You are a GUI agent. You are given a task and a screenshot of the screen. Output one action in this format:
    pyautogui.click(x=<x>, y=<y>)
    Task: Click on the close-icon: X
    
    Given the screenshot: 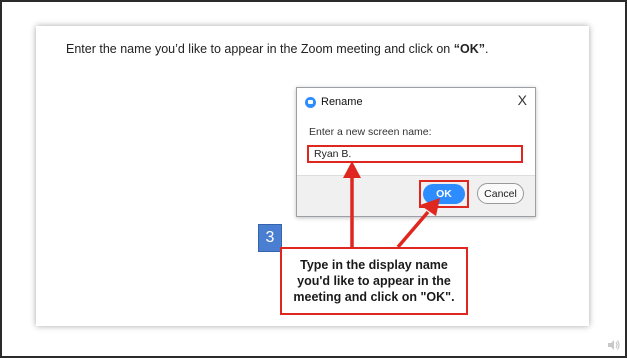 What is the action you would take?
    pyautogui.click(x=522, y=100)
    